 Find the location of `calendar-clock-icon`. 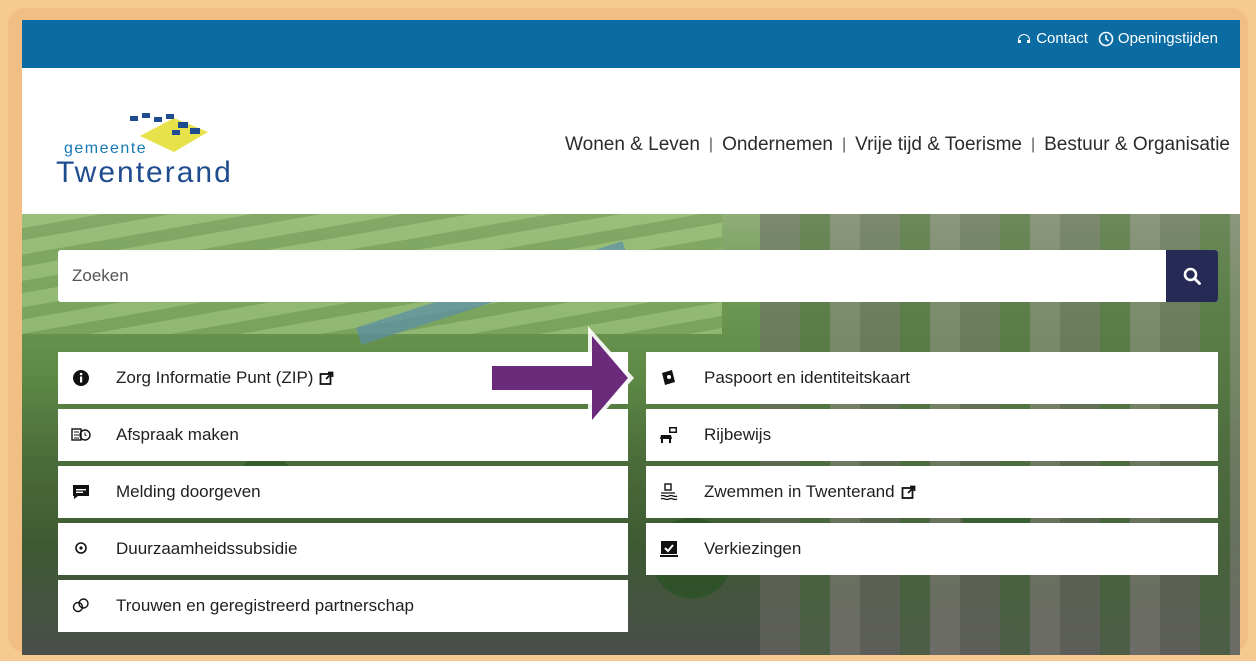

calendar-clock-icon is located at coordinates (81, 435).